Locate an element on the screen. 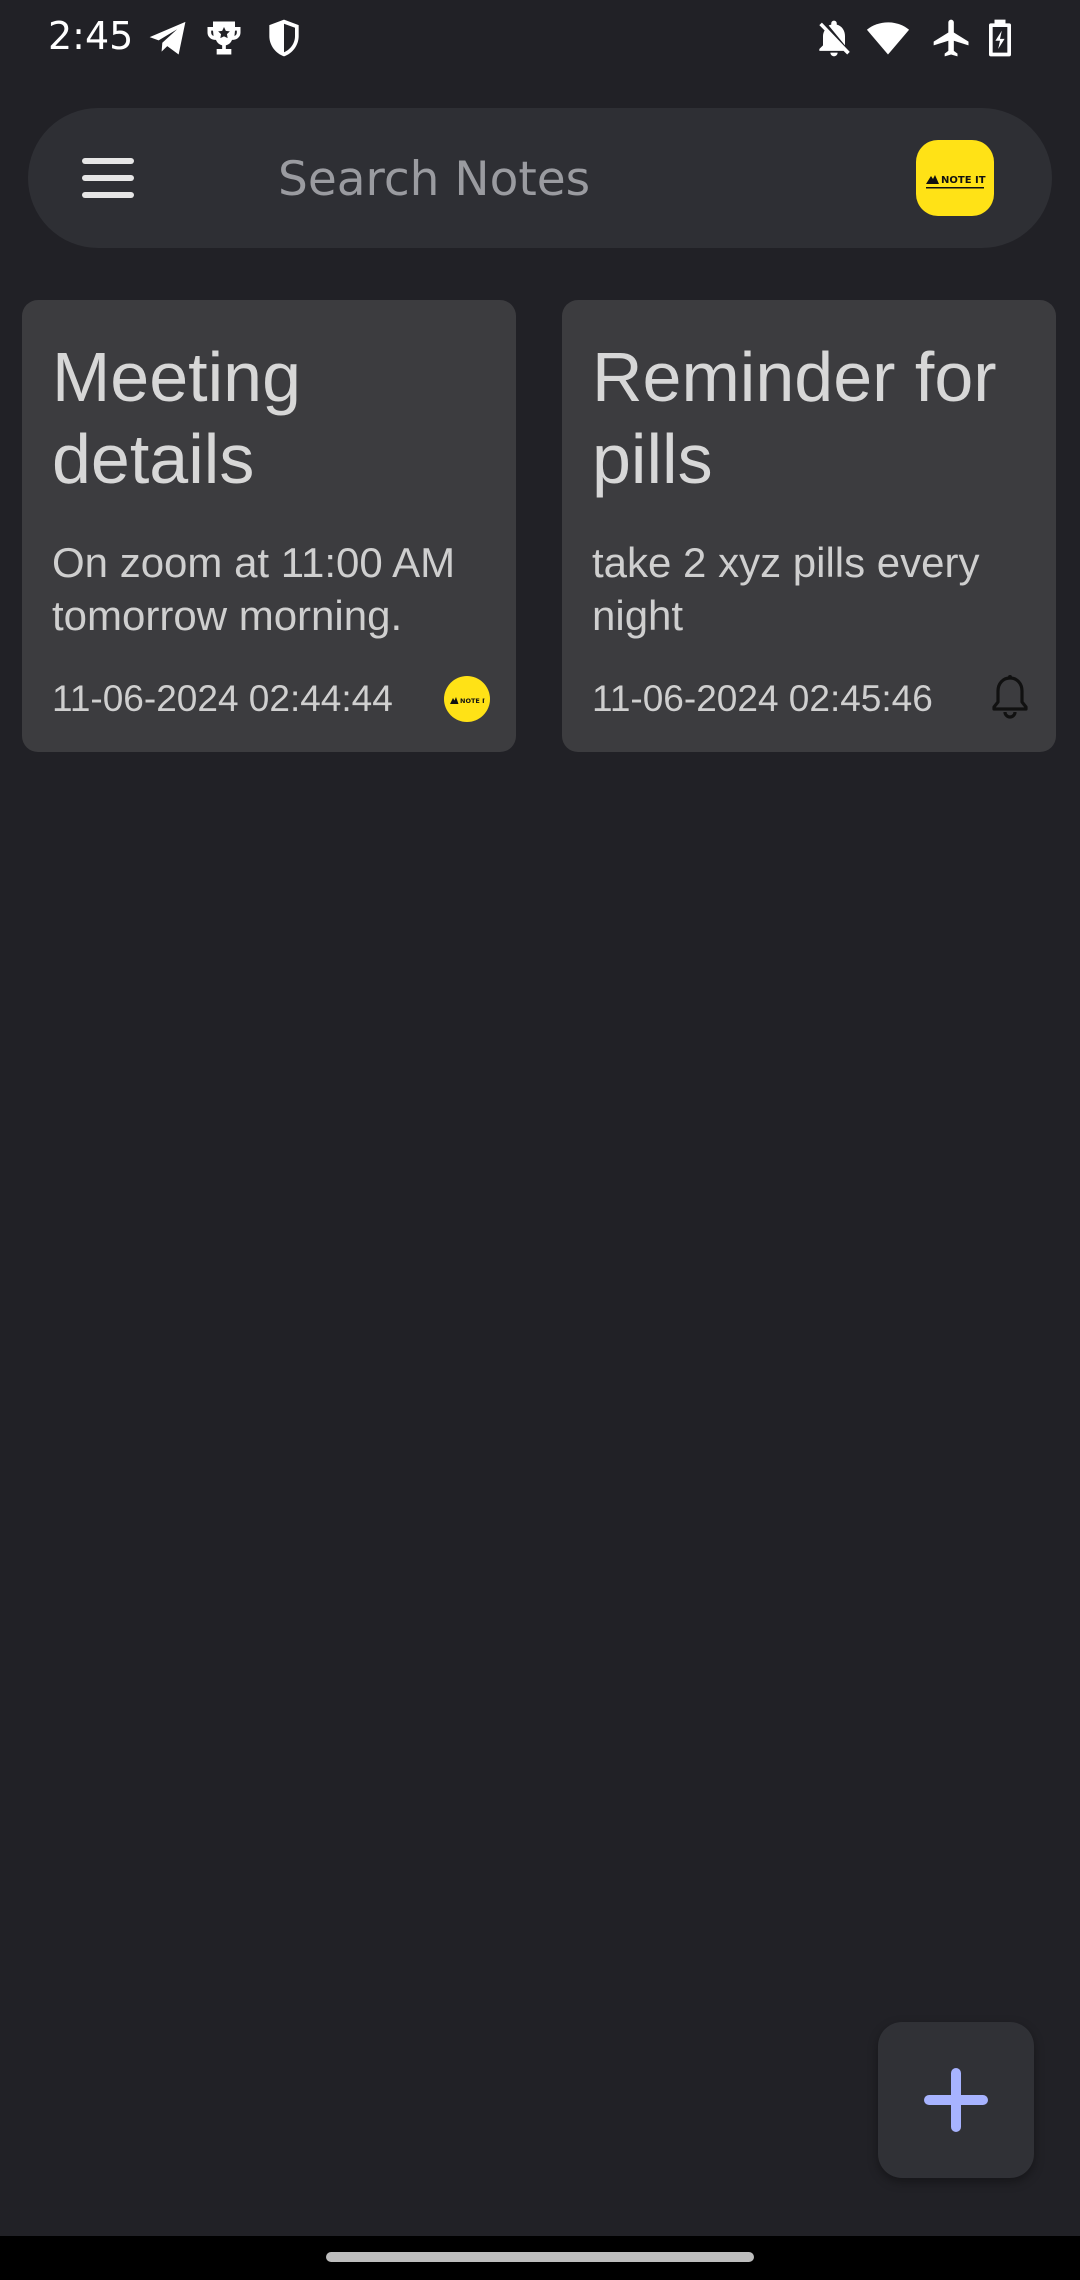 This screenshot has width=1080, height=2280. add-note-button is located at coordinates (956, 2100).